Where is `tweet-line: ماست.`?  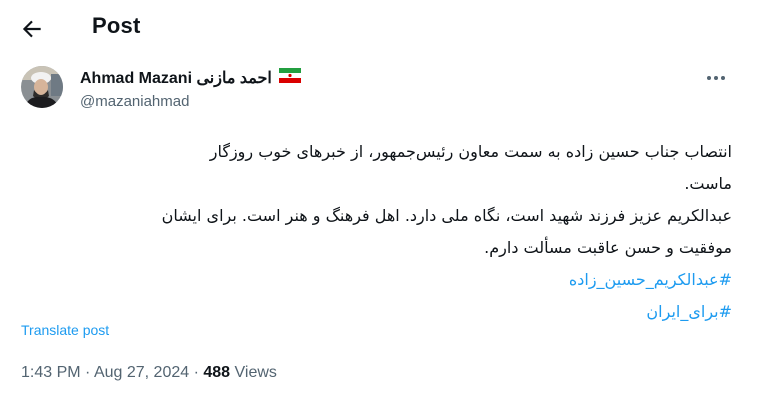 tweet-line: ماست. is located at coordinates (708, 183).